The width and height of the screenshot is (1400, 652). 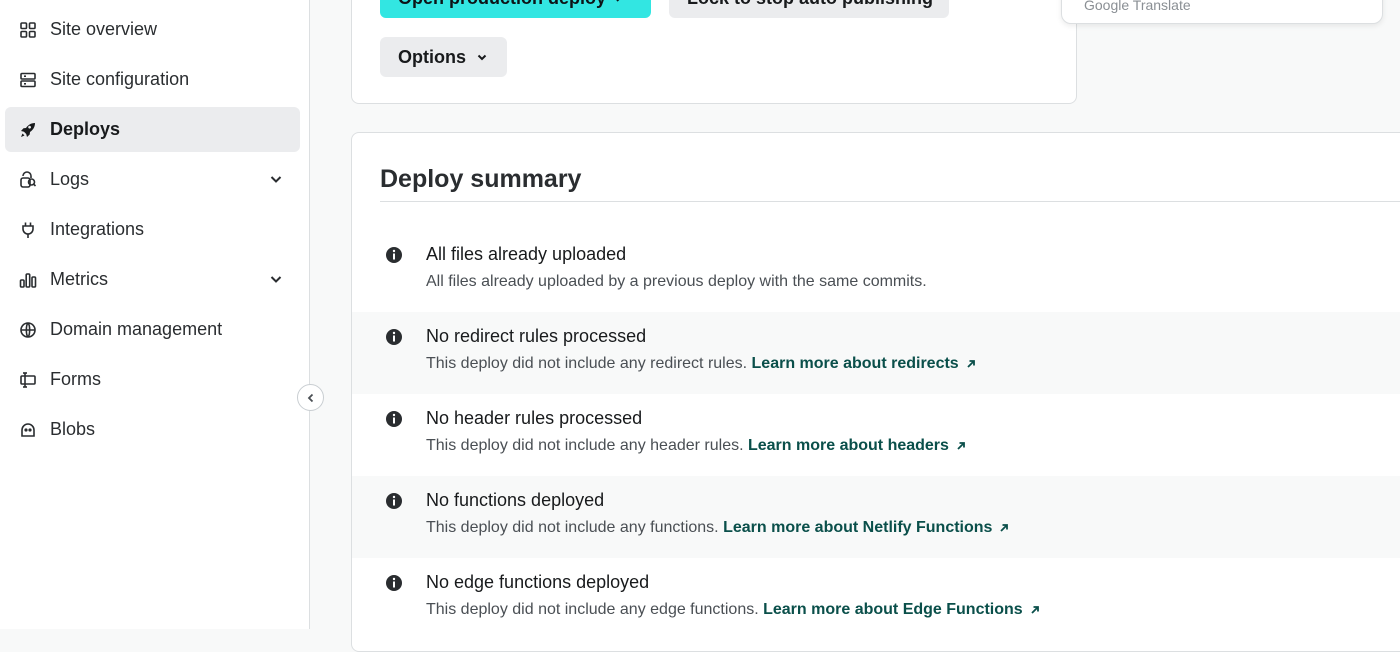 I want to click on sidebar-item-metrics: Metrics, so click(x=152, y=279).